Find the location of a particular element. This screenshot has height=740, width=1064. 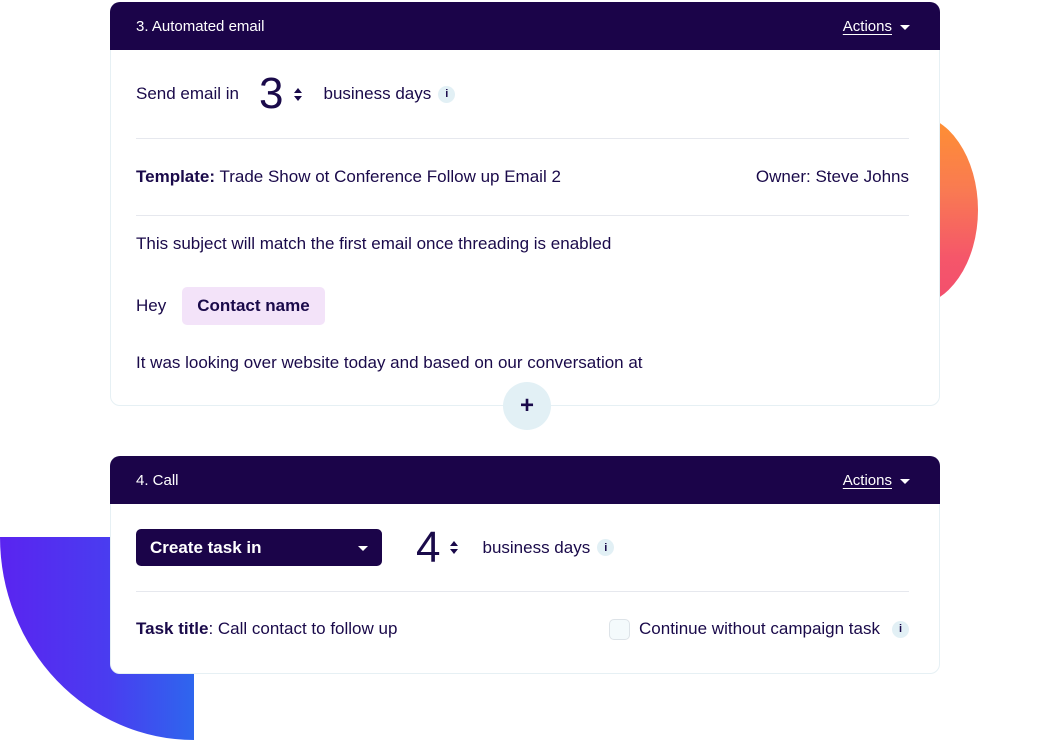

send-delay-row: Send email in 3 business days i is located at coordinates (522, 94).